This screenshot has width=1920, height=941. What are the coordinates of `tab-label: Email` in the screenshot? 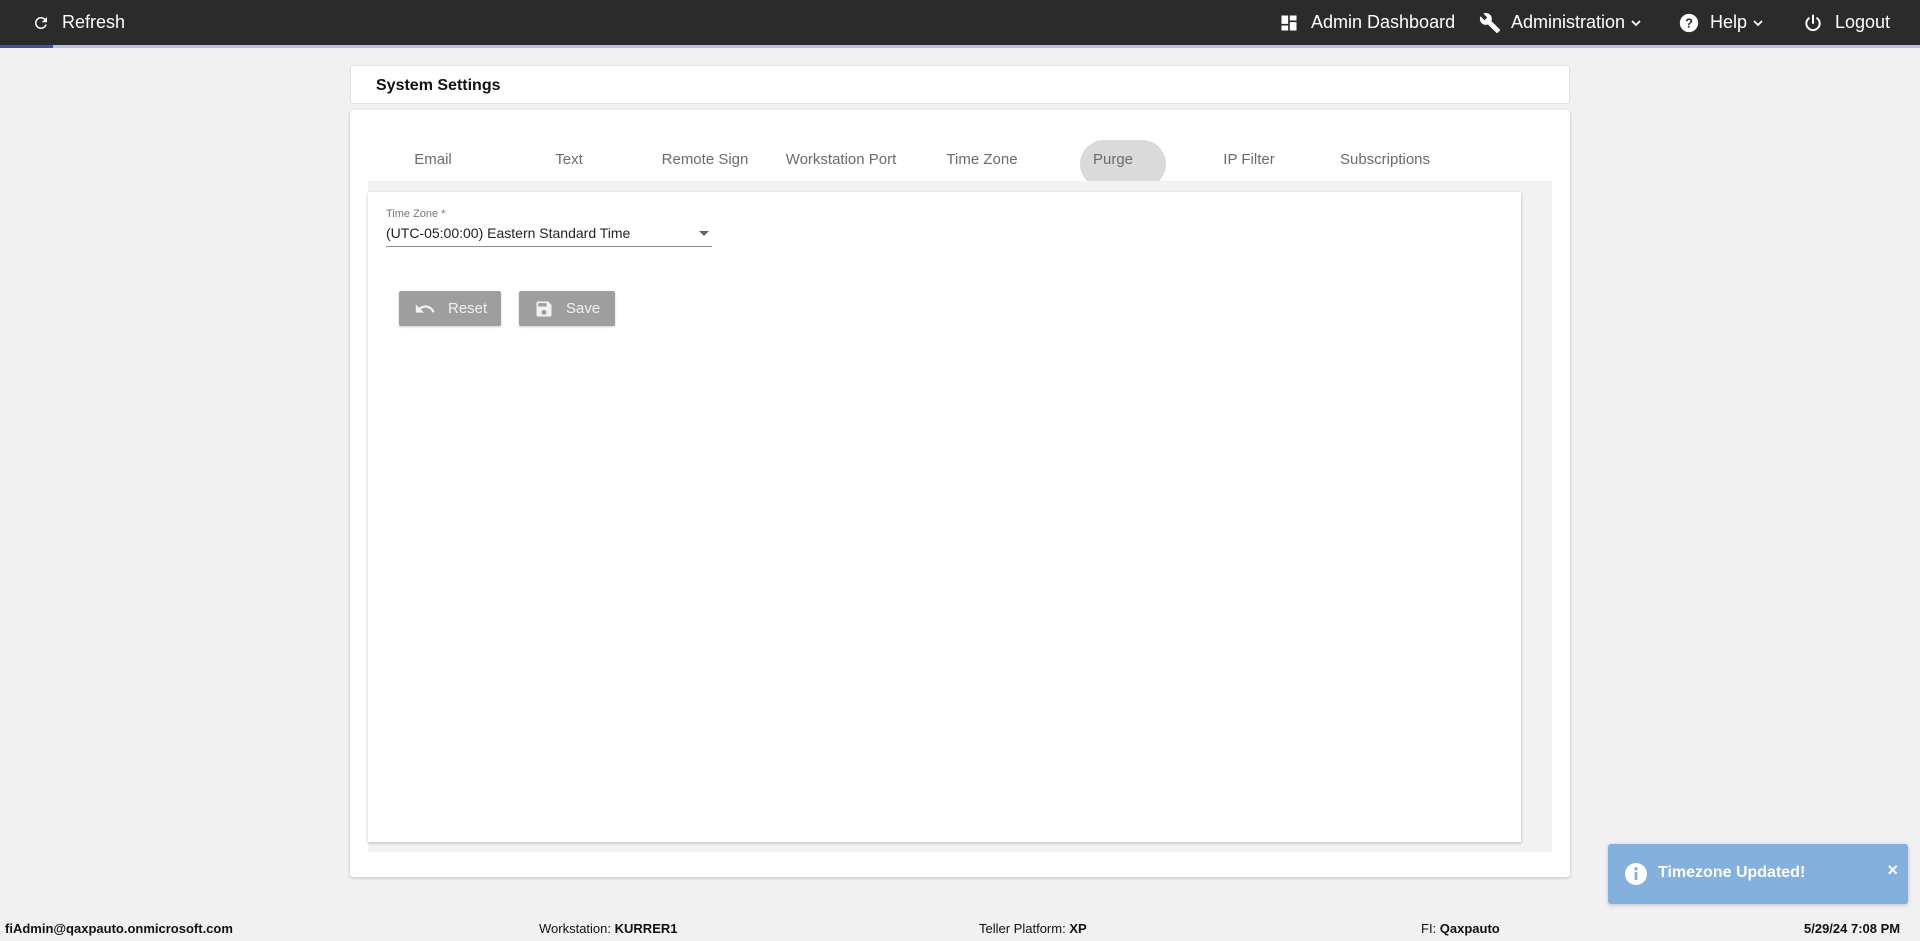 It's located at (433, 159).